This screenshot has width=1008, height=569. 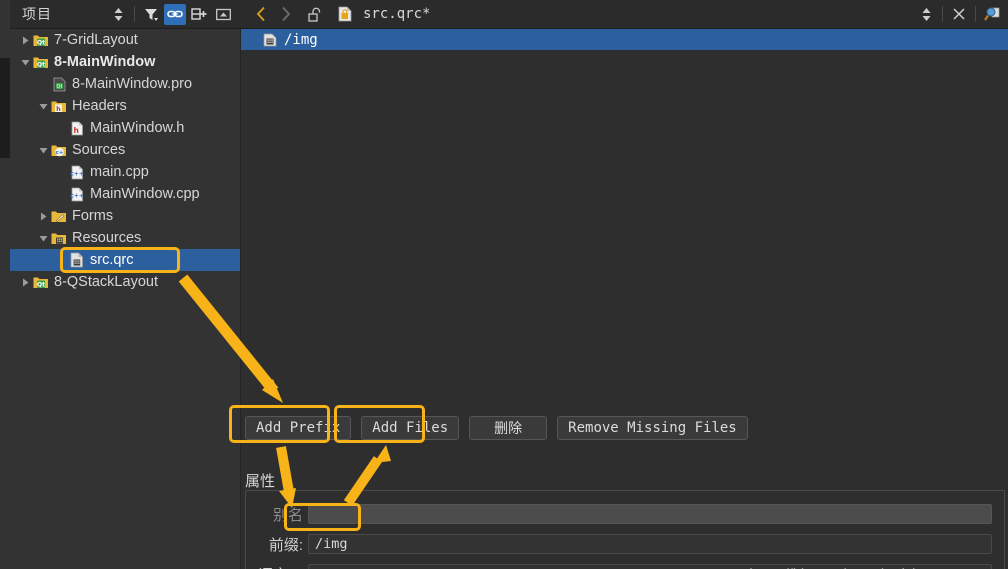 What do you see at coordinates (625, 529) in the screenshot?
I see `properties-group-box: 别名前缀: /img 语言：` at bounding box center [625, 529].